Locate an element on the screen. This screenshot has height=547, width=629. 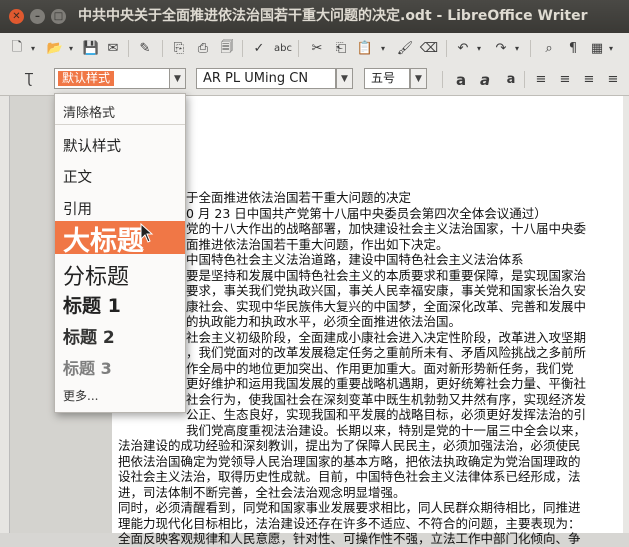
paragraph-style-dropdown-button: ▼ is located at coordinates (177, 78).